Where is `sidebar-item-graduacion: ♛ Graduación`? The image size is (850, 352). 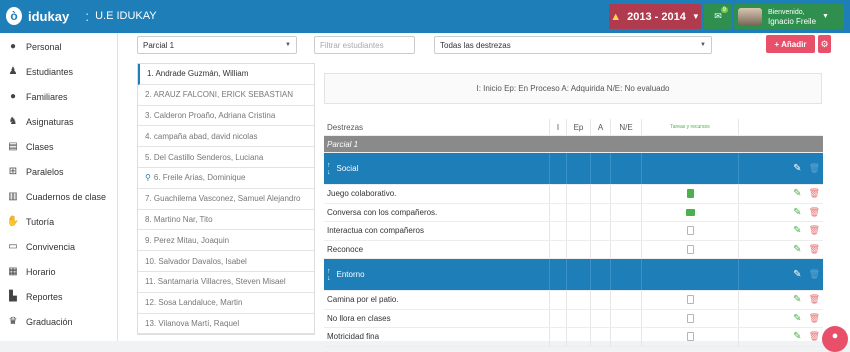
sidebar-item-graduacion: ♛ Graduación is located at coordinates (58, 321).